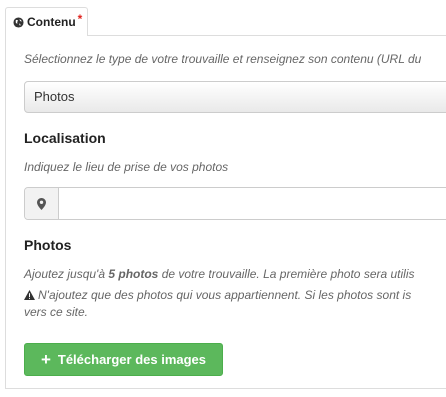  What do you see at coordinates (45, 359) in the screenshot?
I see `plus-icon: +` at bounding box center [45, 359].